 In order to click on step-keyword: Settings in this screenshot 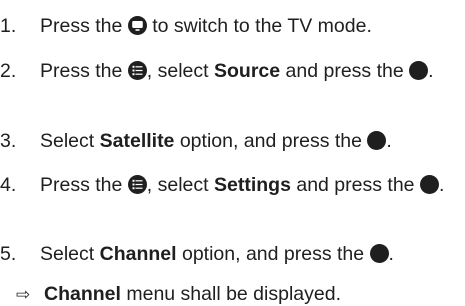, I will do `click(252, 185)`.